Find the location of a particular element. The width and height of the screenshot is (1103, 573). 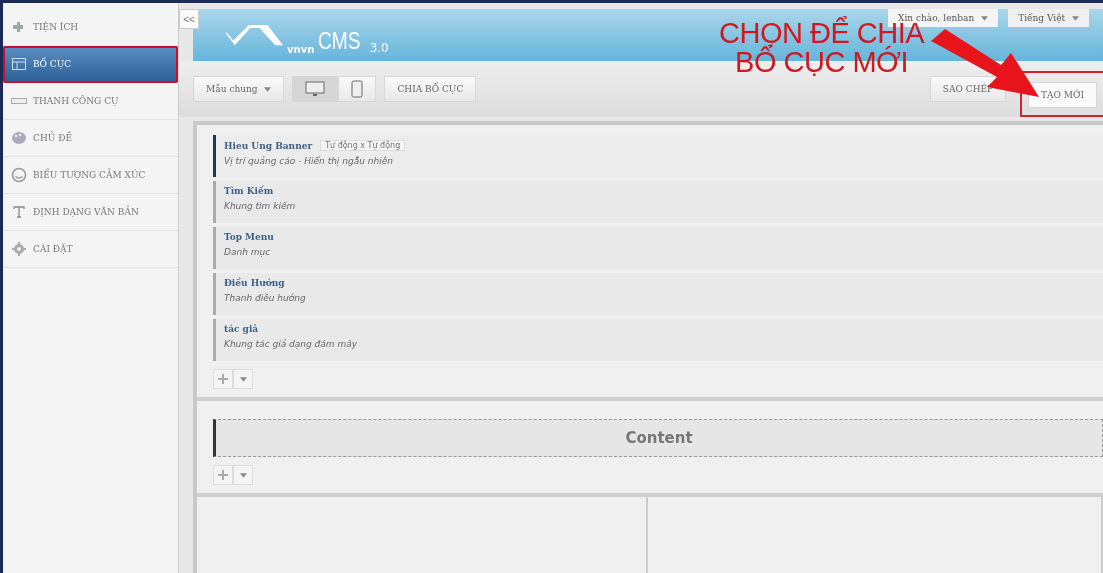

arrow-icon is located at coordinates (986, 64).